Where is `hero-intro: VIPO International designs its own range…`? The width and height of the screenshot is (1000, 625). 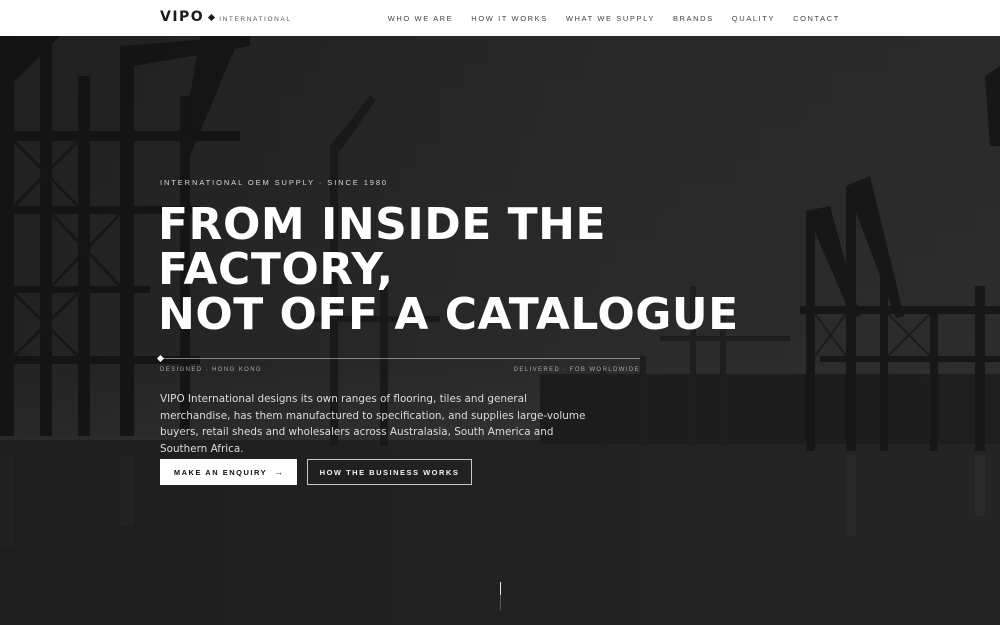 hero-intro: VIPO International designs its own range… is located at coordinates (373, 424).